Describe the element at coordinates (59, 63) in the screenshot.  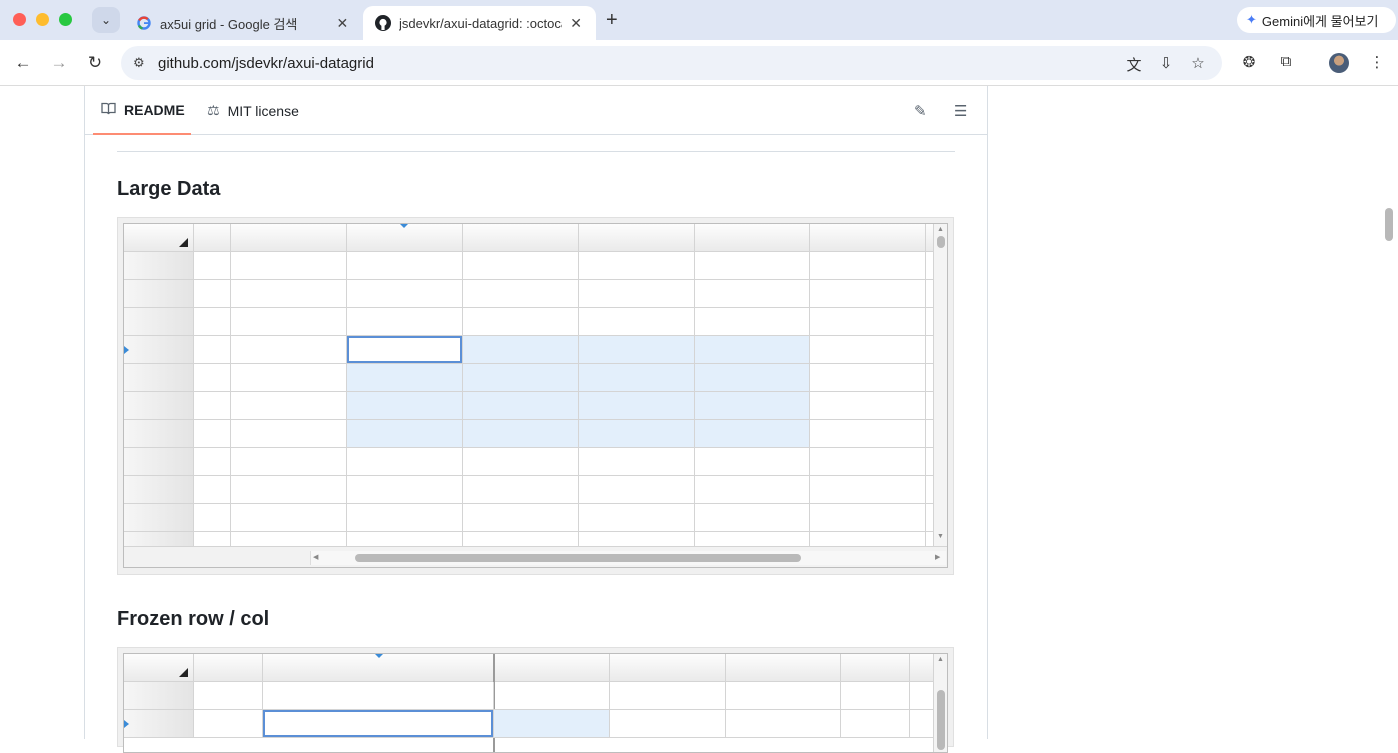
I see `forward-arrow-icon: →` at that location.